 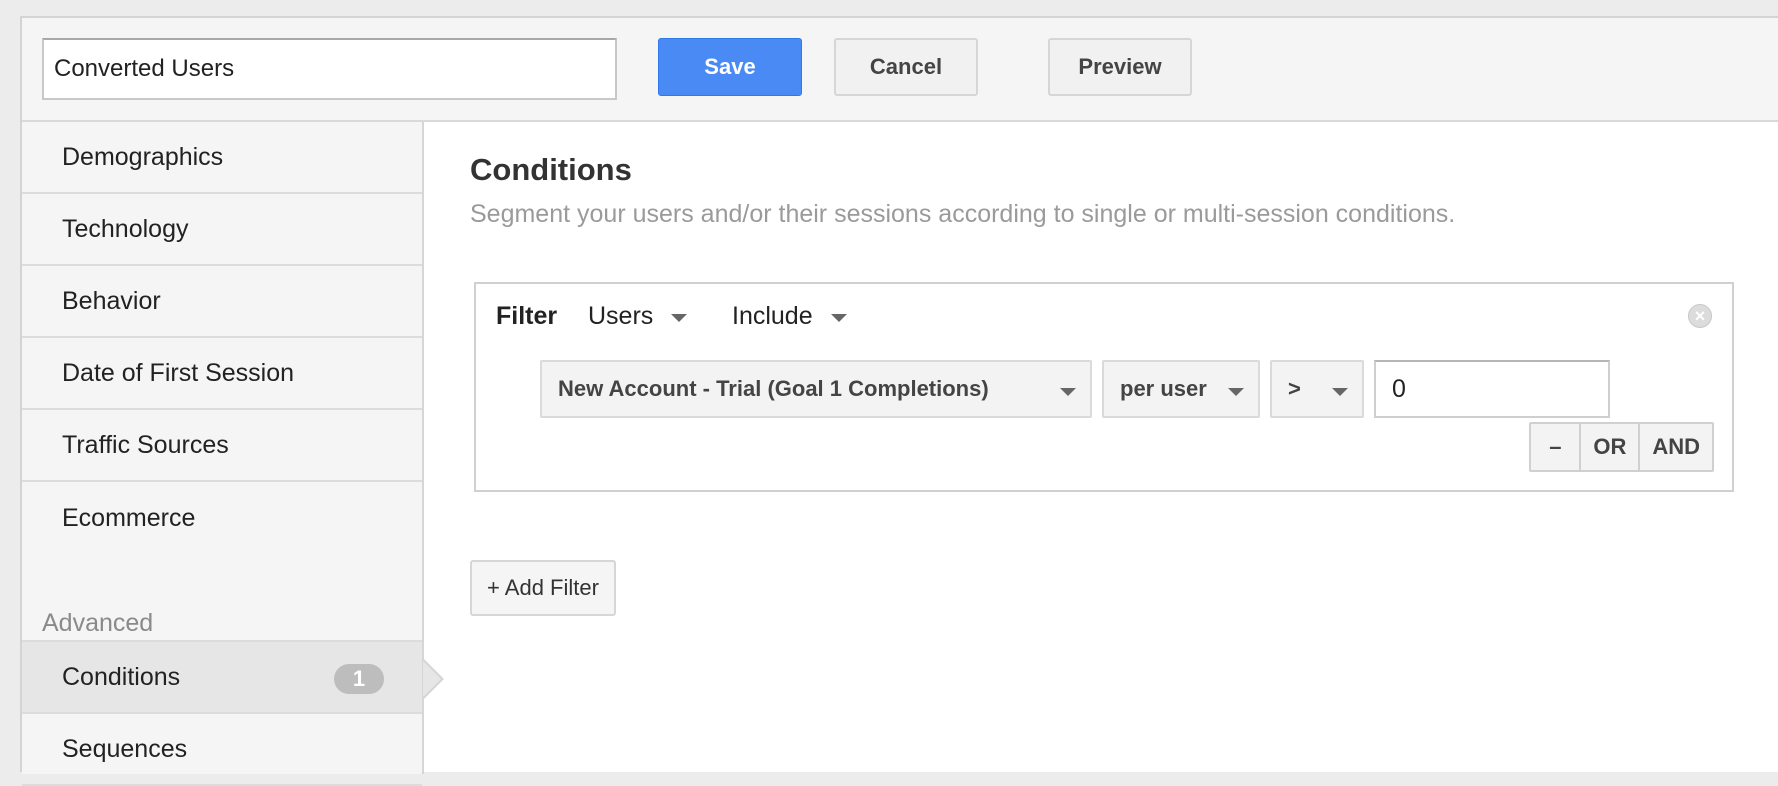 I want to click on sidebar-item-label: Traffic Sources, so click(x=145, y=444).